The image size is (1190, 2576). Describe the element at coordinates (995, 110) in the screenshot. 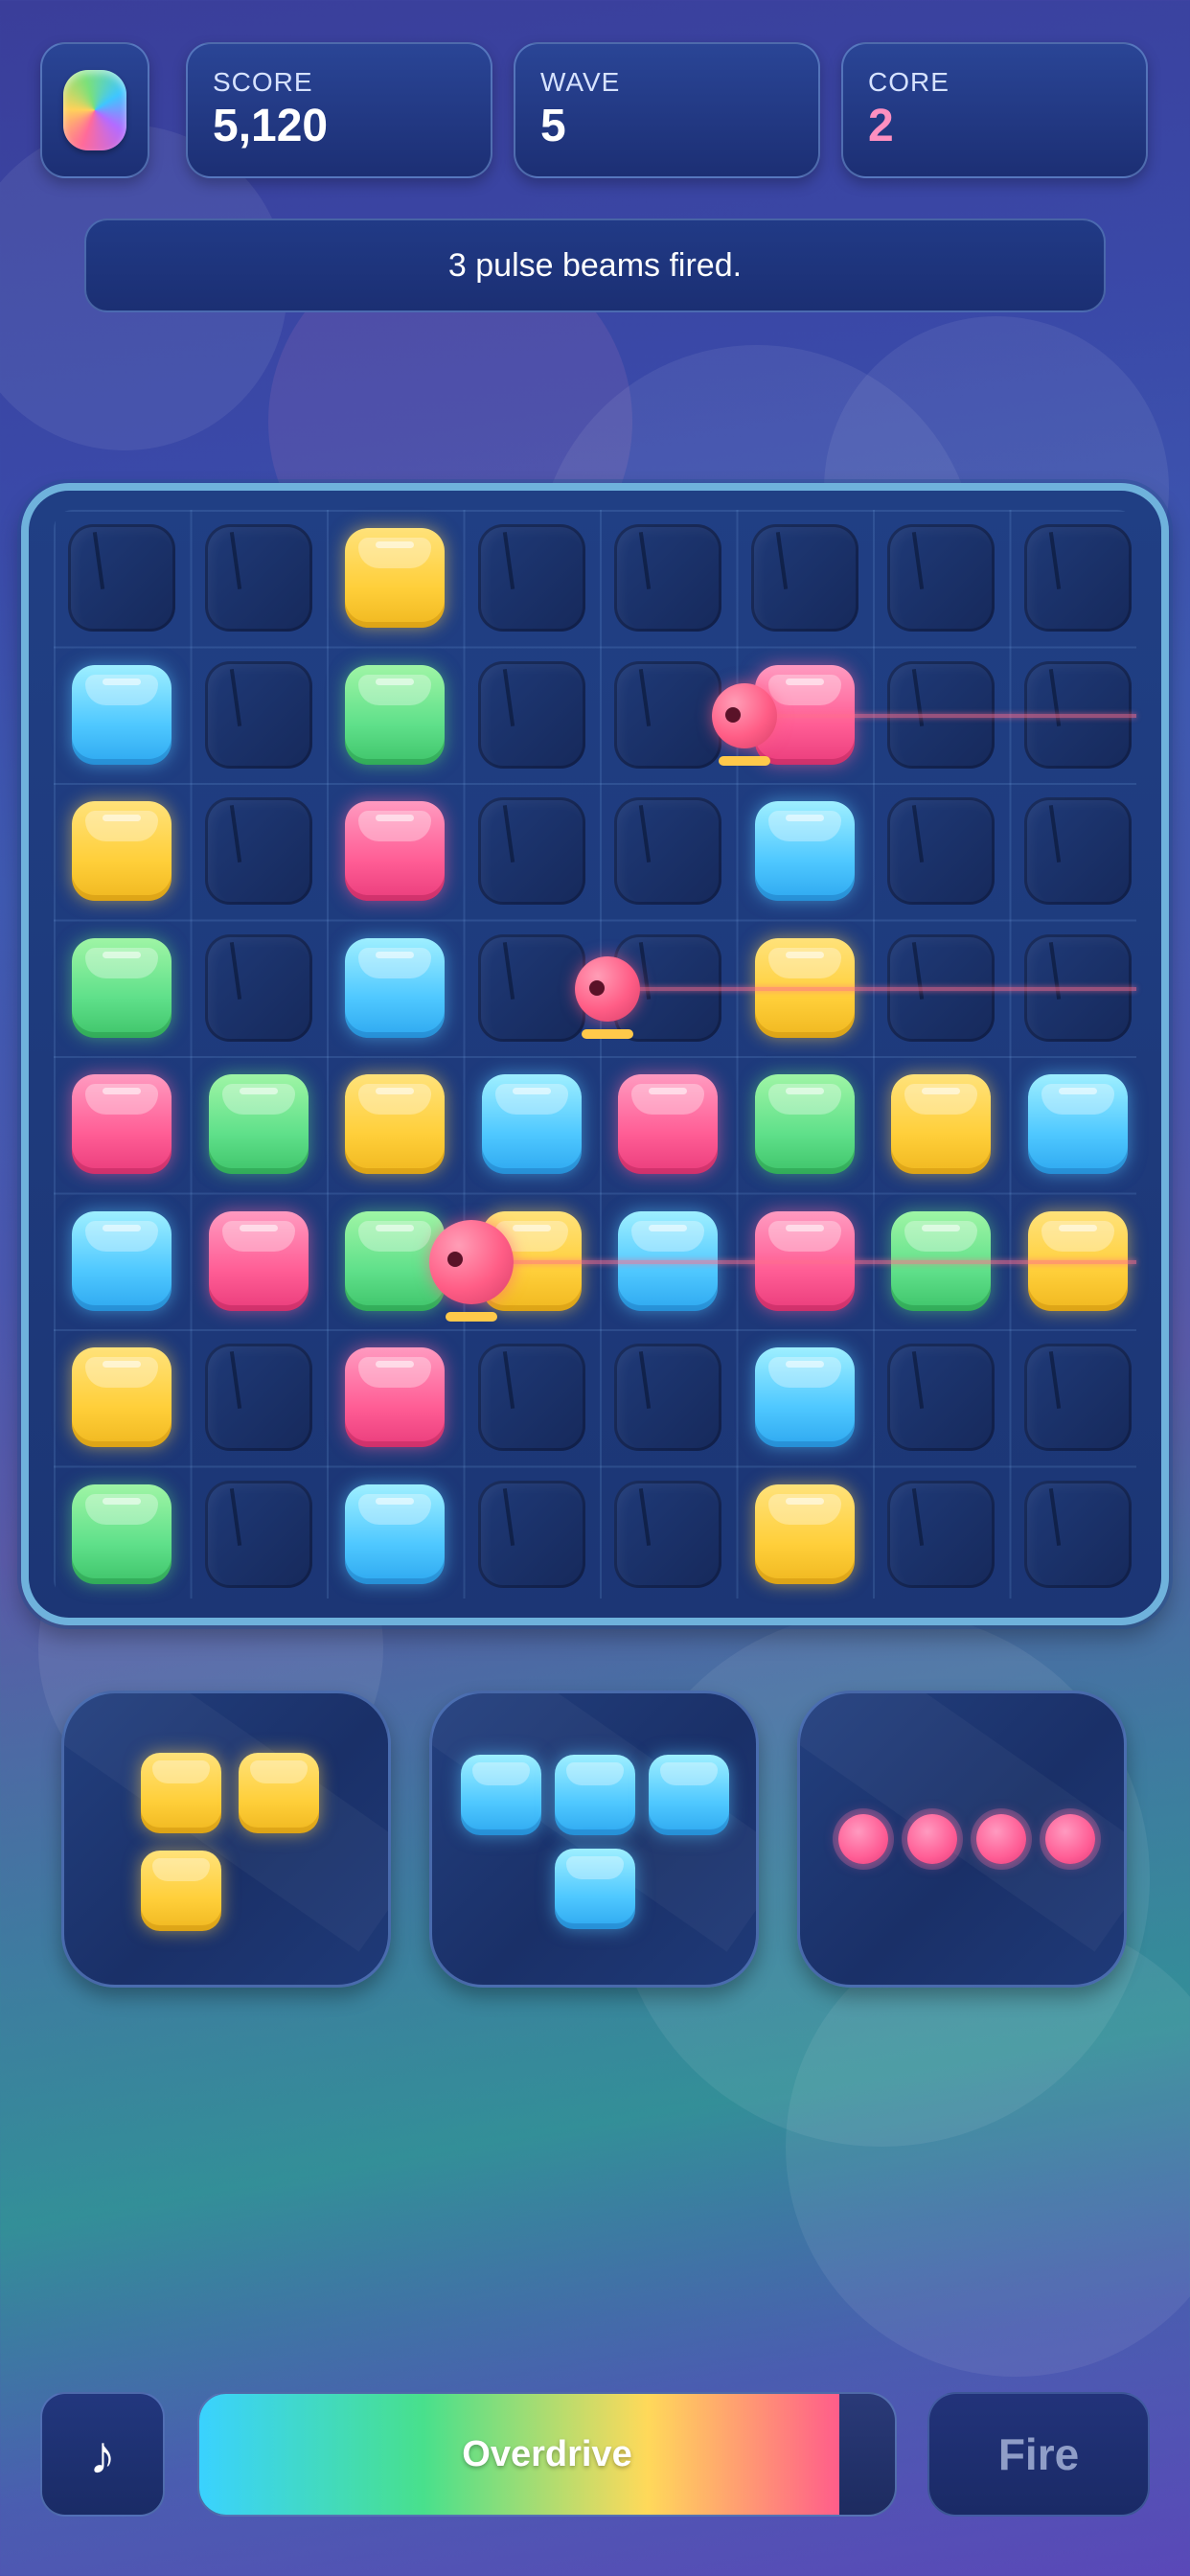

I see `core-panel: CORE 2` at that location.